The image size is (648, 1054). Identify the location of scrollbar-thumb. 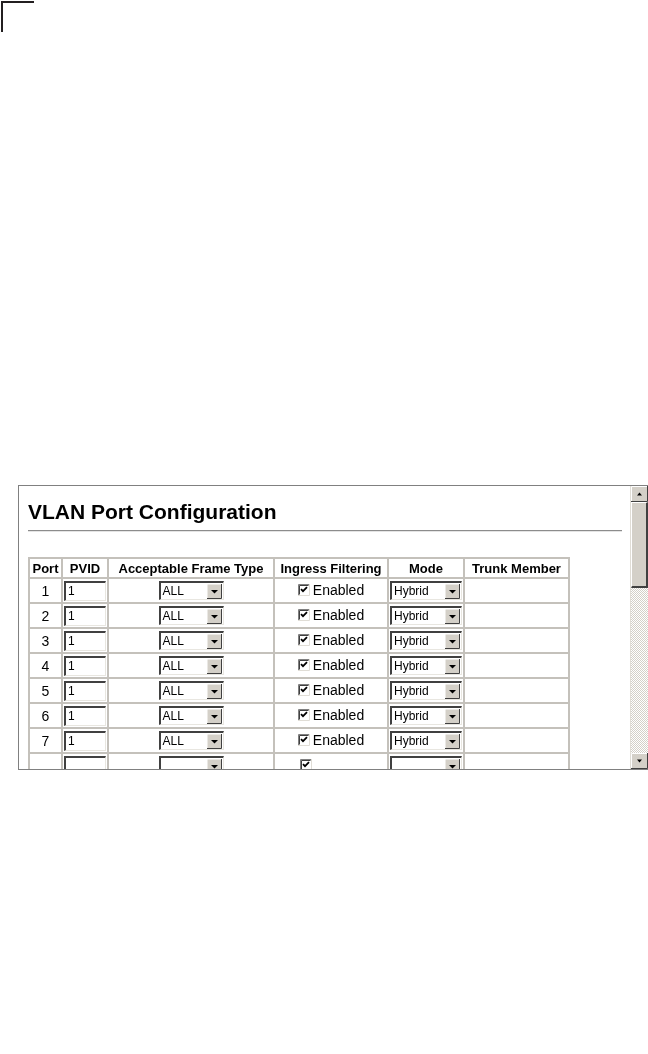
(639, 545).